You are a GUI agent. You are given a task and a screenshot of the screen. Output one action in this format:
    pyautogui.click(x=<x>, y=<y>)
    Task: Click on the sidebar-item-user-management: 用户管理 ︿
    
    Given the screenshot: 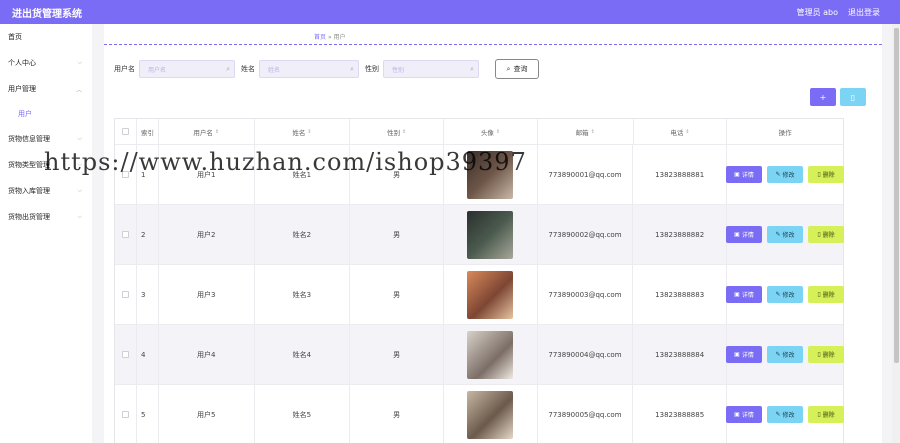 What is the action you would take?
    pyautogui.click(x=46, y=89)
    